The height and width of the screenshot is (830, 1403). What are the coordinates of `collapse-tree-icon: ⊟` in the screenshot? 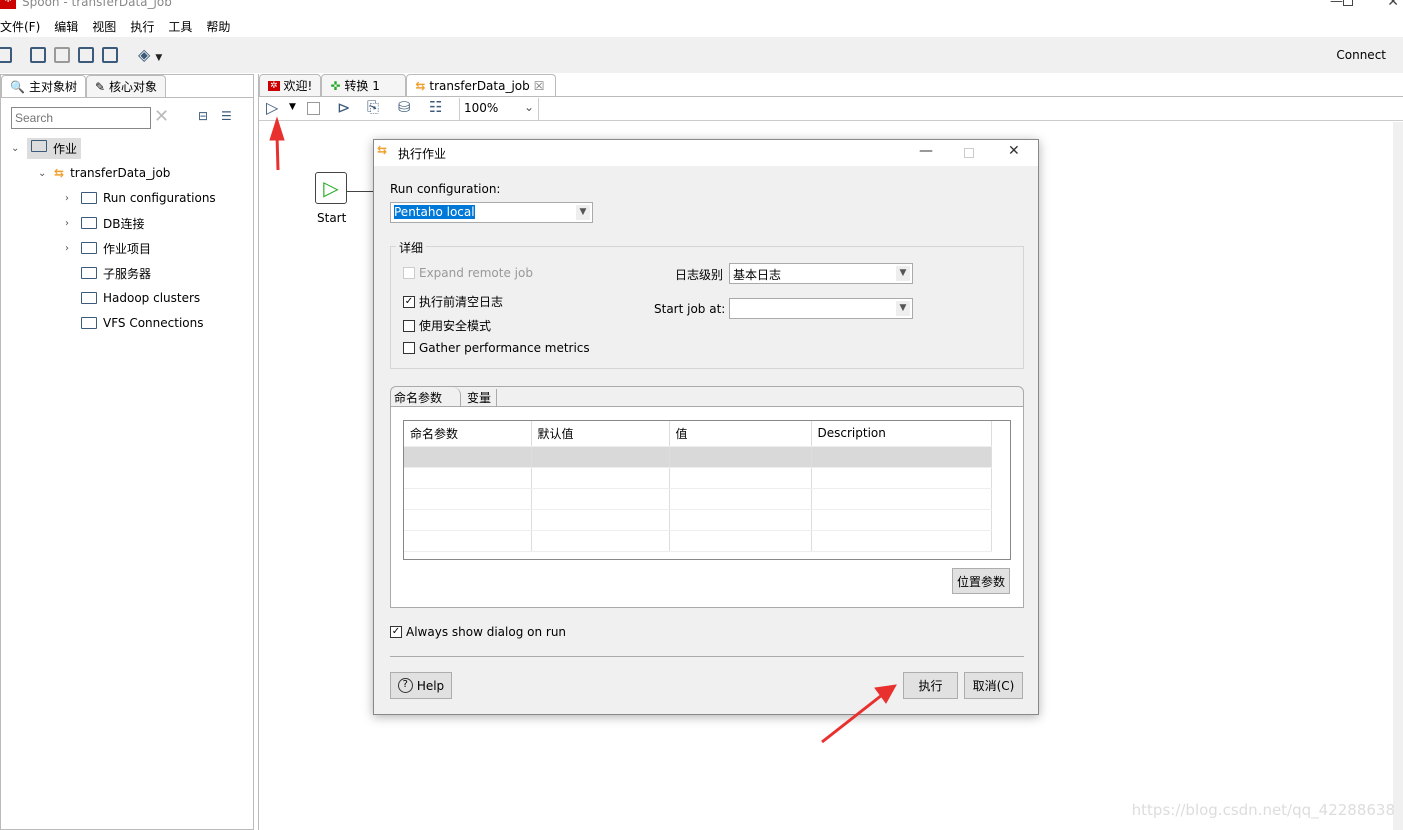 It's located at (203, 116).